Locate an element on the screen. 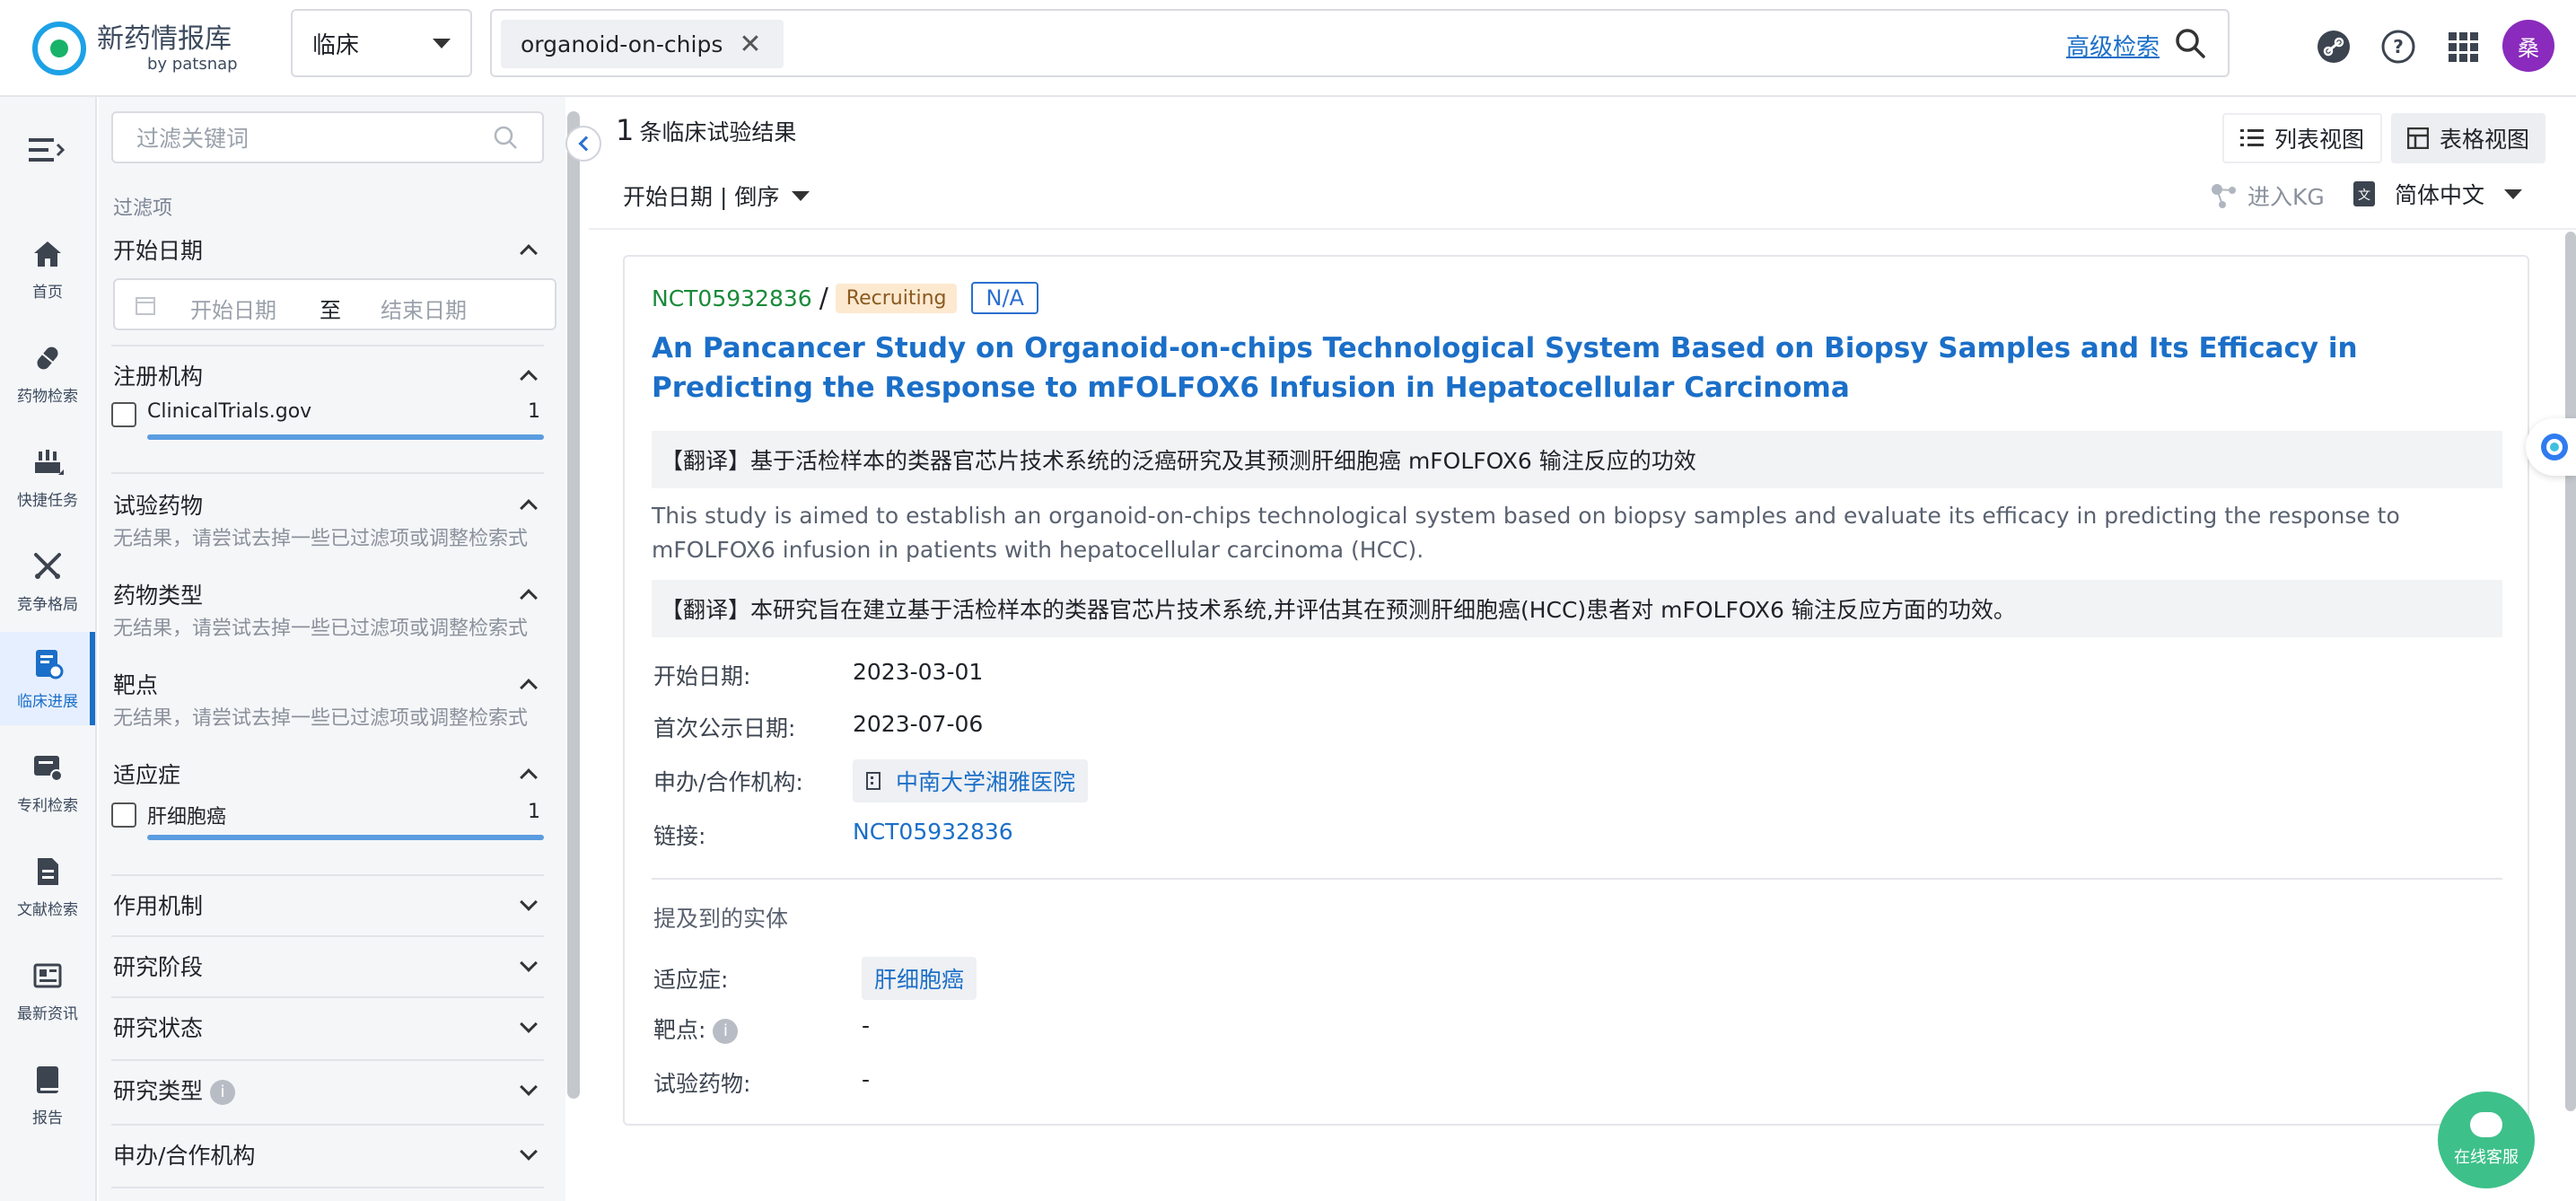 This screenshot has height=1201, width=2576. entity-target-label-text: 靶点: is located at coordinates (679, 1030).